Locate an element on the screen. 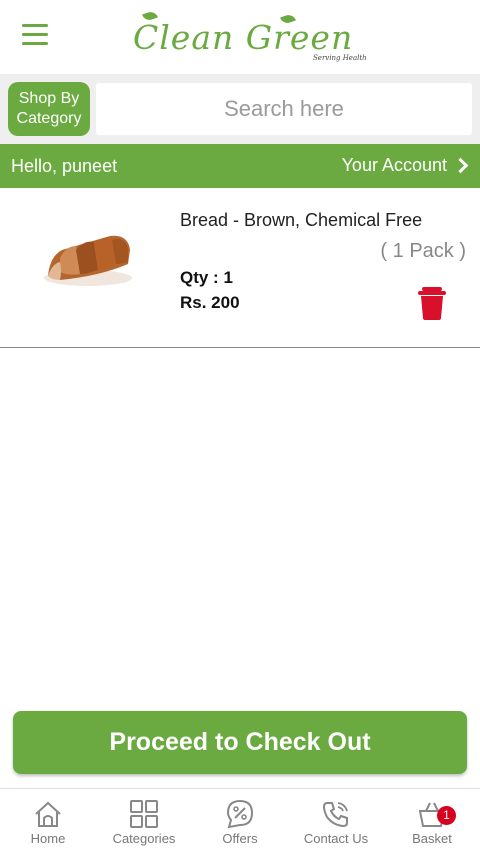  nav-basket-label: Basket is located at coordinates (432, 838).